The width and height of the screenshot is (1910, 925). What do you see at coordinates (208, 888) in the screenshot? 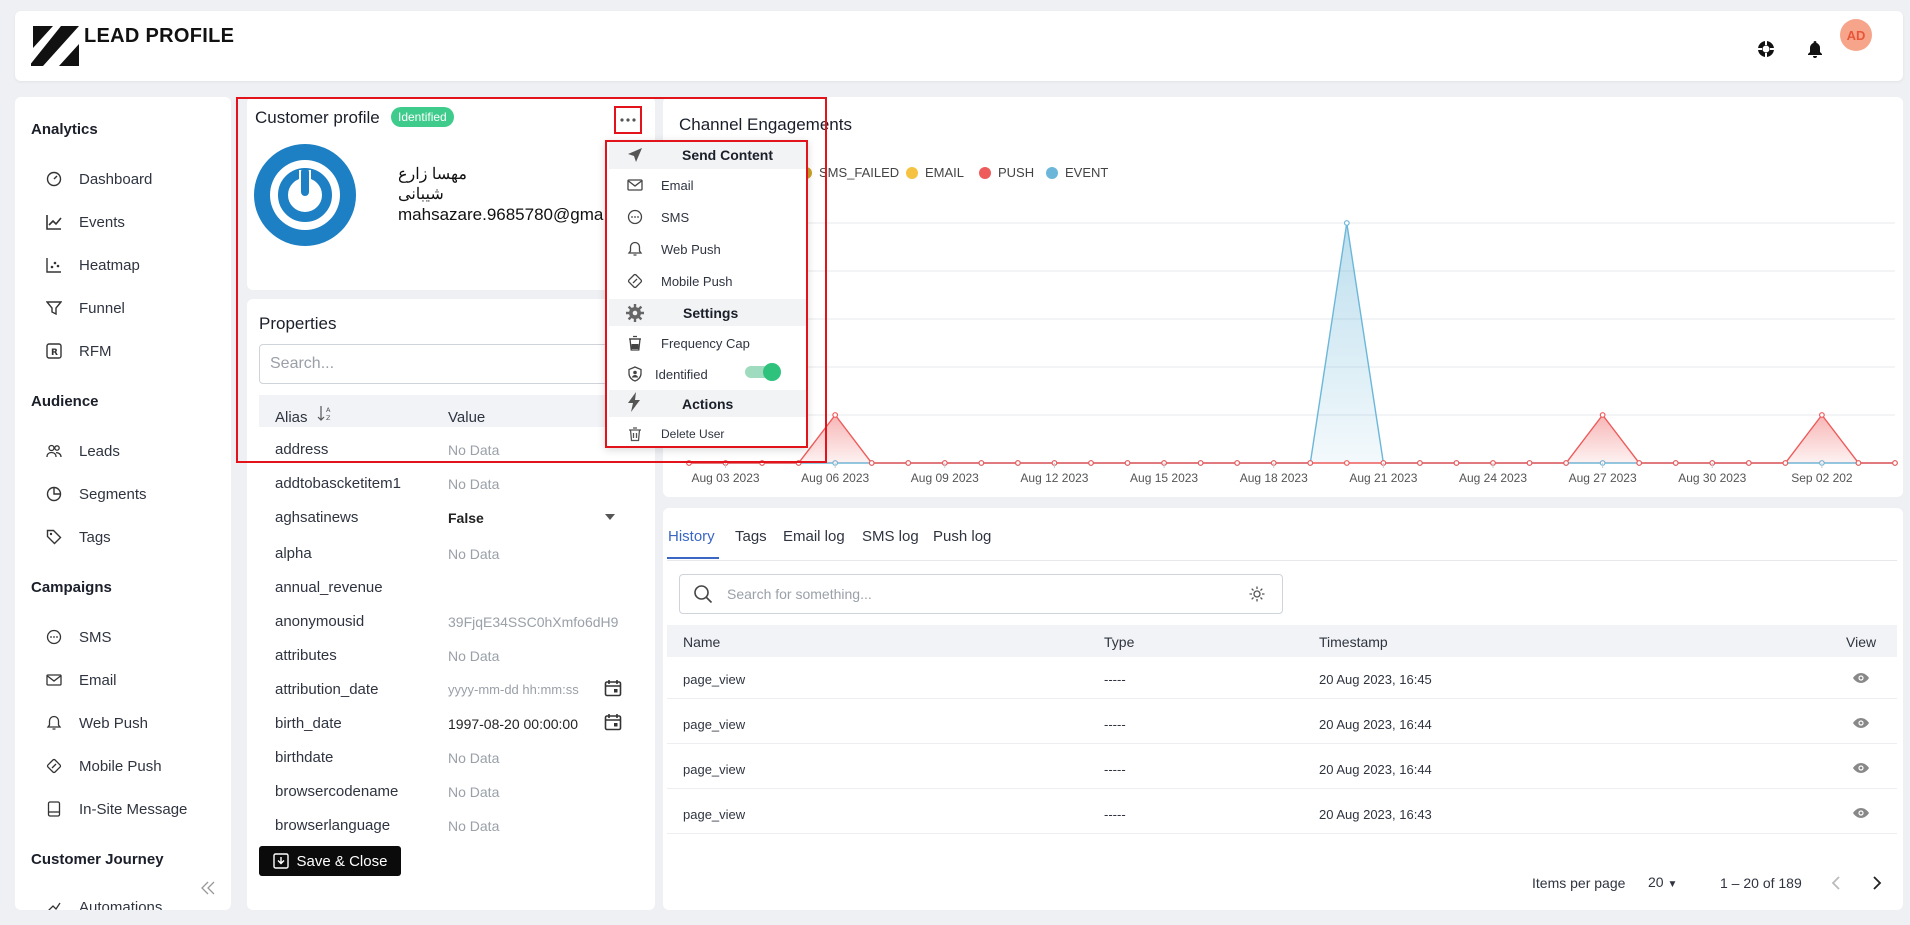
I see `collapse-sidebar-icon` at bounding box center [208, 888].